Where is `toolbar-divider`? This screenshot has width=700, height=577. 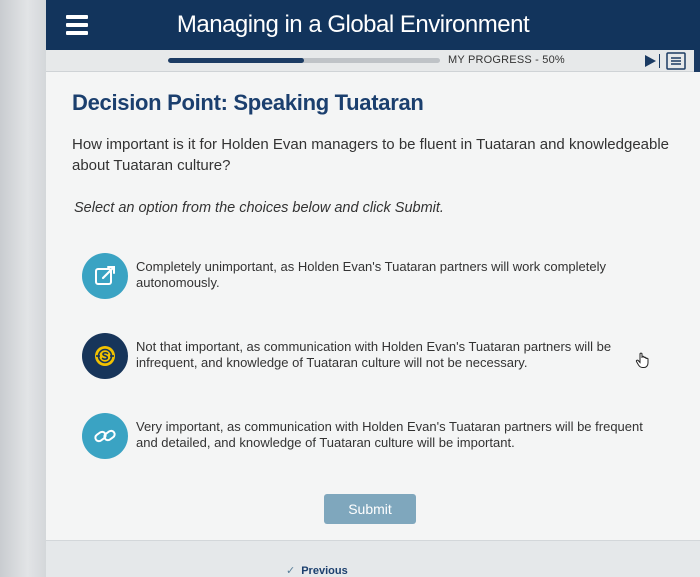 toolbar-divider is located at coordinates (659, 61).